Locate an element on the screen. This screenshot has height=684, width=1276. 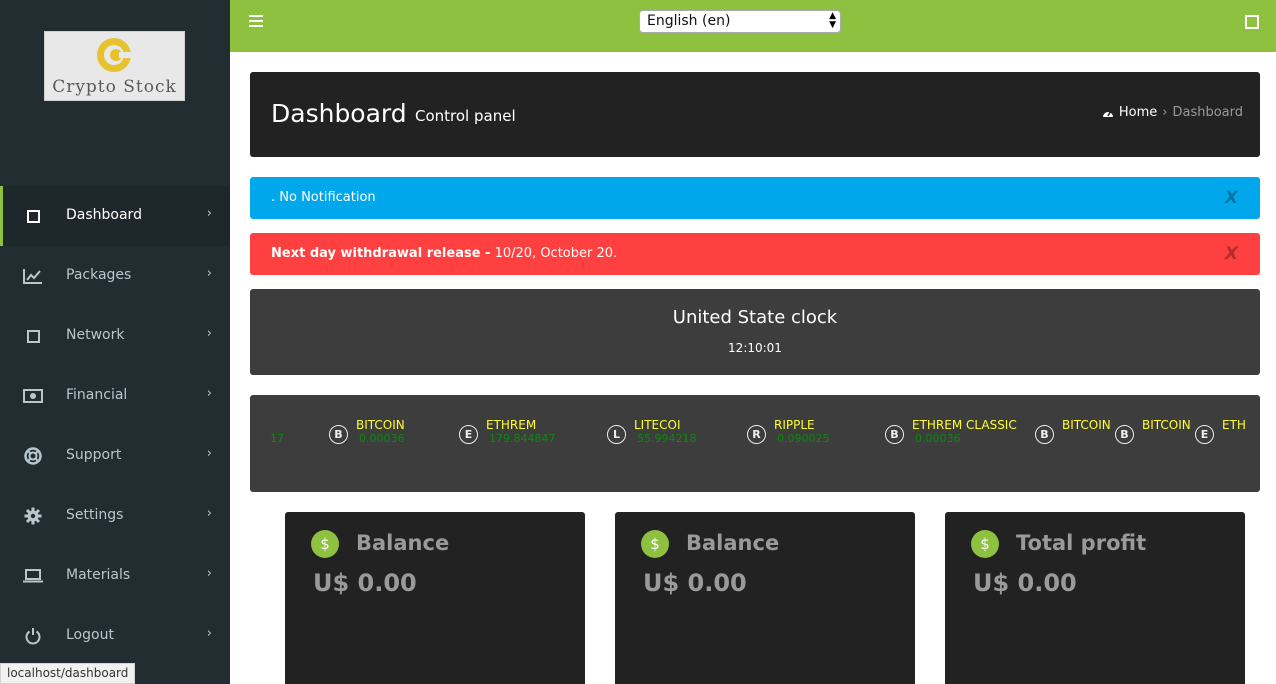
clock-title: United State clock is located at coordinates (755, 317).